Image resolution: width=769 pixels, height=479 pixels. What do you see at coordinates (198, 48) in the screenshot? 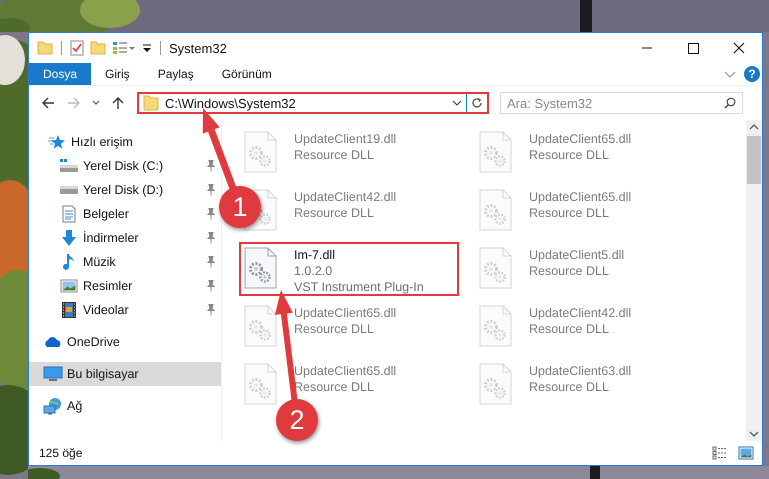
I see `window-title: System32` at bounding box center [198, 48].